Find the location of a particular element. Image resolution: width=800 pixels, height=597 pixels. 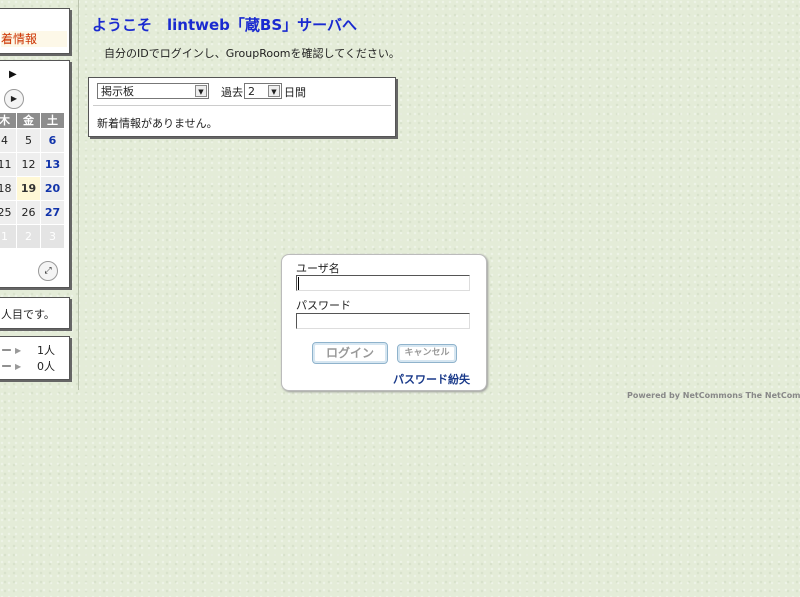

username-input is located at coordinates (383, 283).